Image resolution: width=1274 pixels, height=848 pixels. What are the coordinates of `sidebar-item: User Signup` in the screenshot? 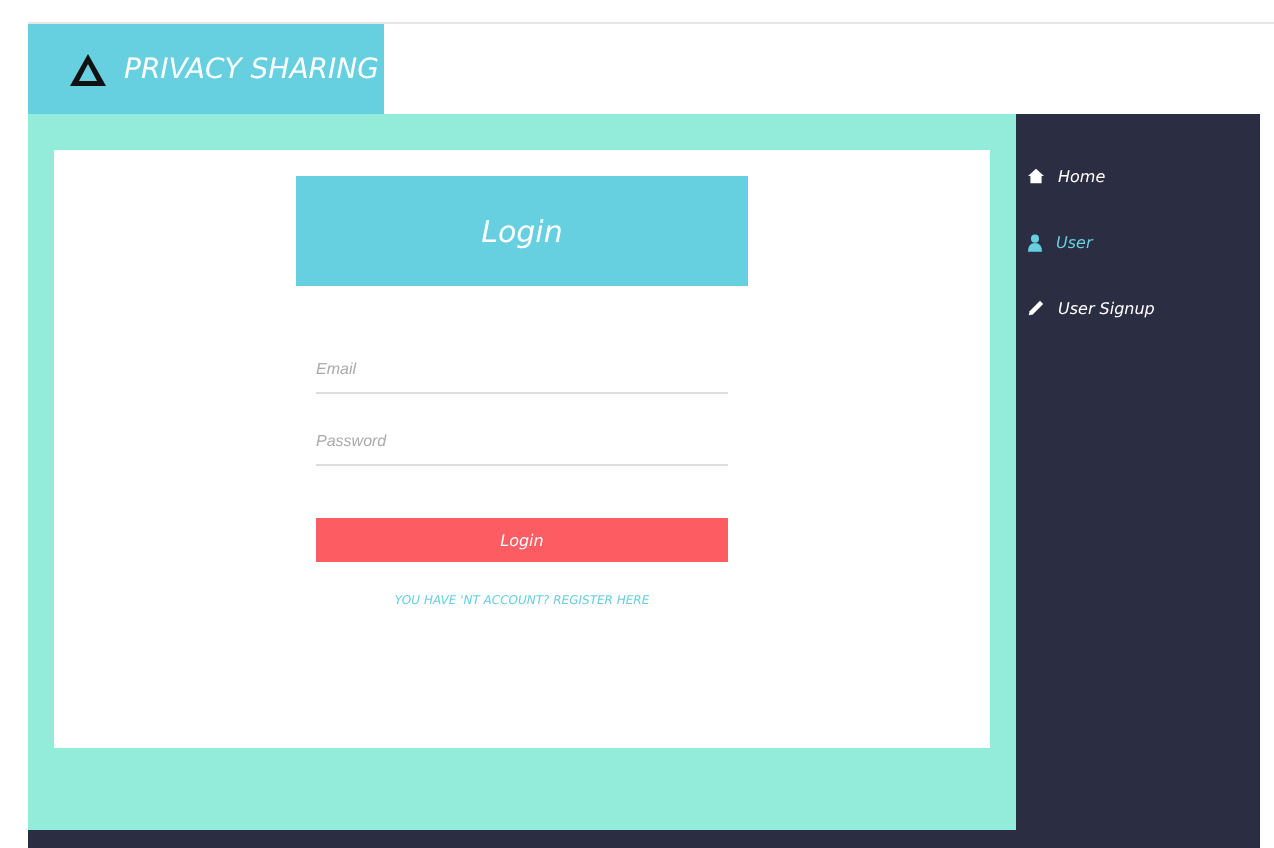 It's located at (1138, 308).